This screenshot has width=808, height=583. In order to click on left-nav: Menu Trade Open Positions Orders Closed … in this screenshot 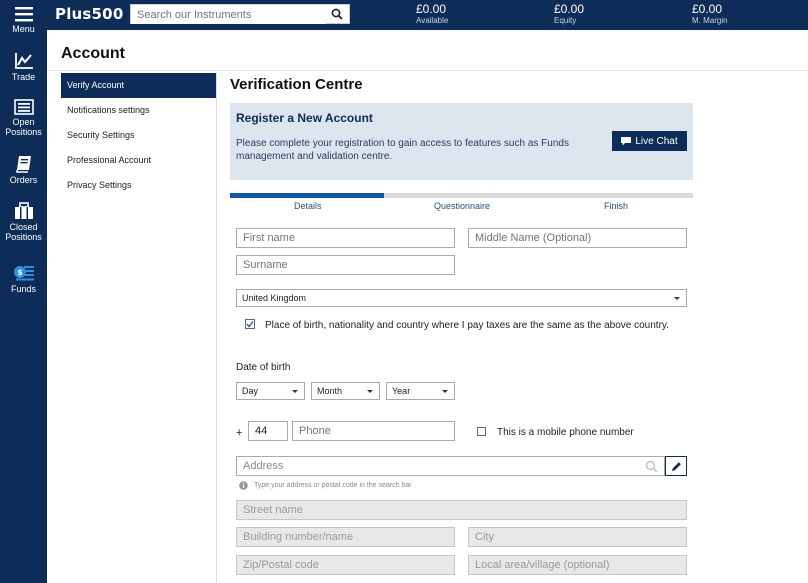, I will do `click(23, 291)`.